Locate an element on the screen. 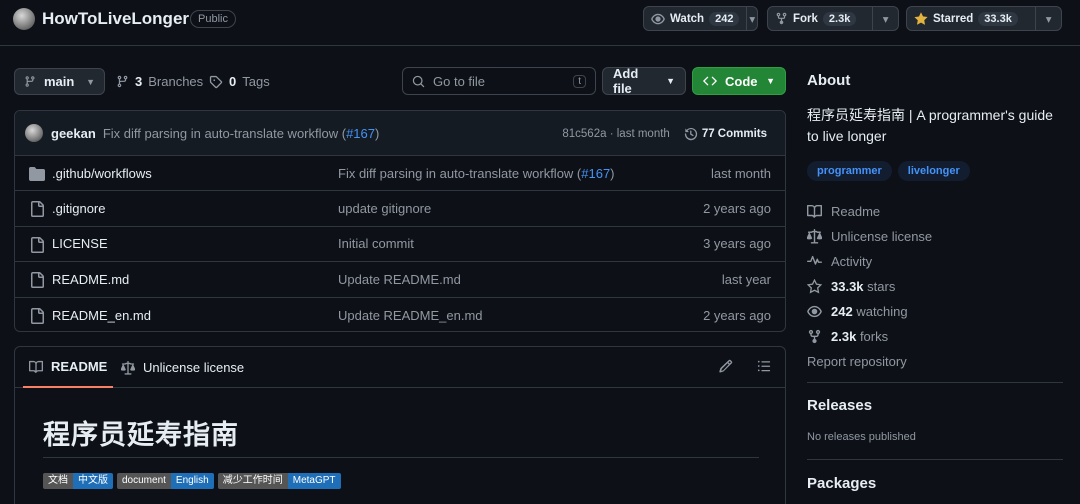 Image resolution: width=1080 pixels, height=504 pixels. branches-link: 3 Branches is located at coordinates (159, 81).